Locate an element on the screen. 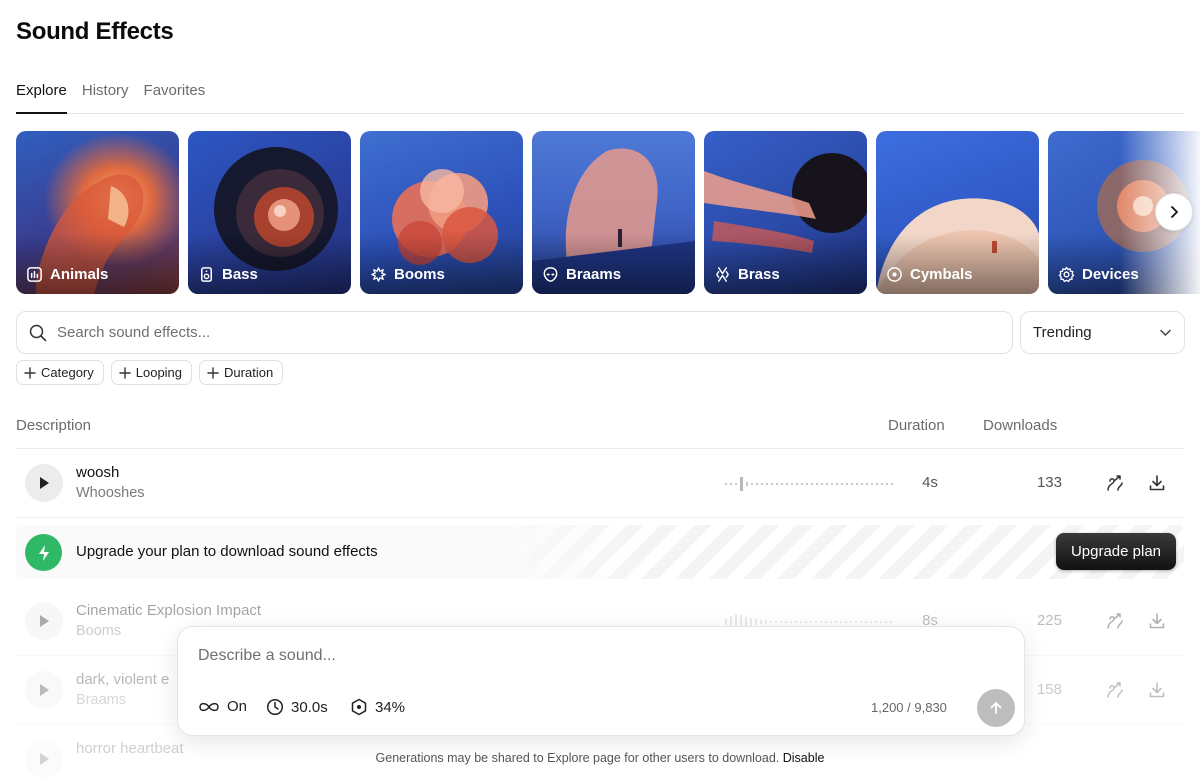 The image size is (1200, 777). category-card-animals: Animals is located at coordinates (97, 212).